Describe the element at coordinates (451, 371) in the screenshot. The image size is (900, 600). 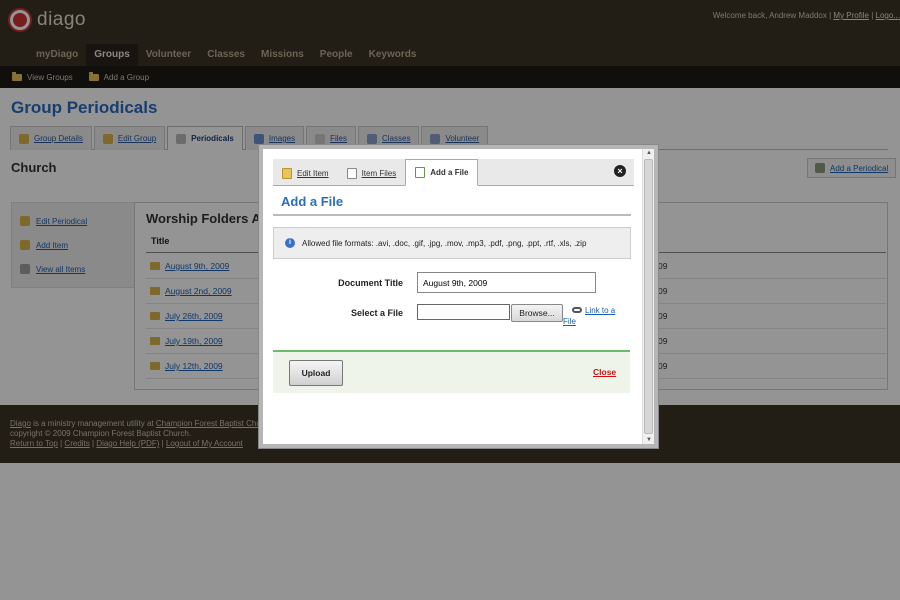
I see `action-bar: Upload Close` at that location.